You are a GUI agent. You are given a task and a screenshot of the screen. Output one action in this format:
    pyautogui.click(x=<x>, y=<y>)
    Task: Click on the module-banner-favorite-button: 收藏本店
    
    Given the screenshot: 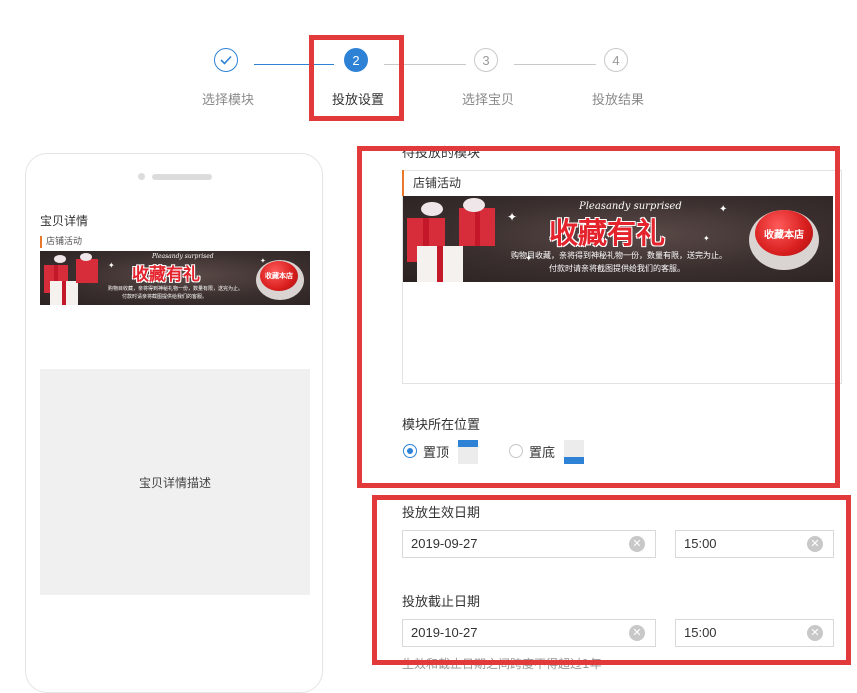 What is the action you would take?
    pyautogui.click(x=784, y=233)
    